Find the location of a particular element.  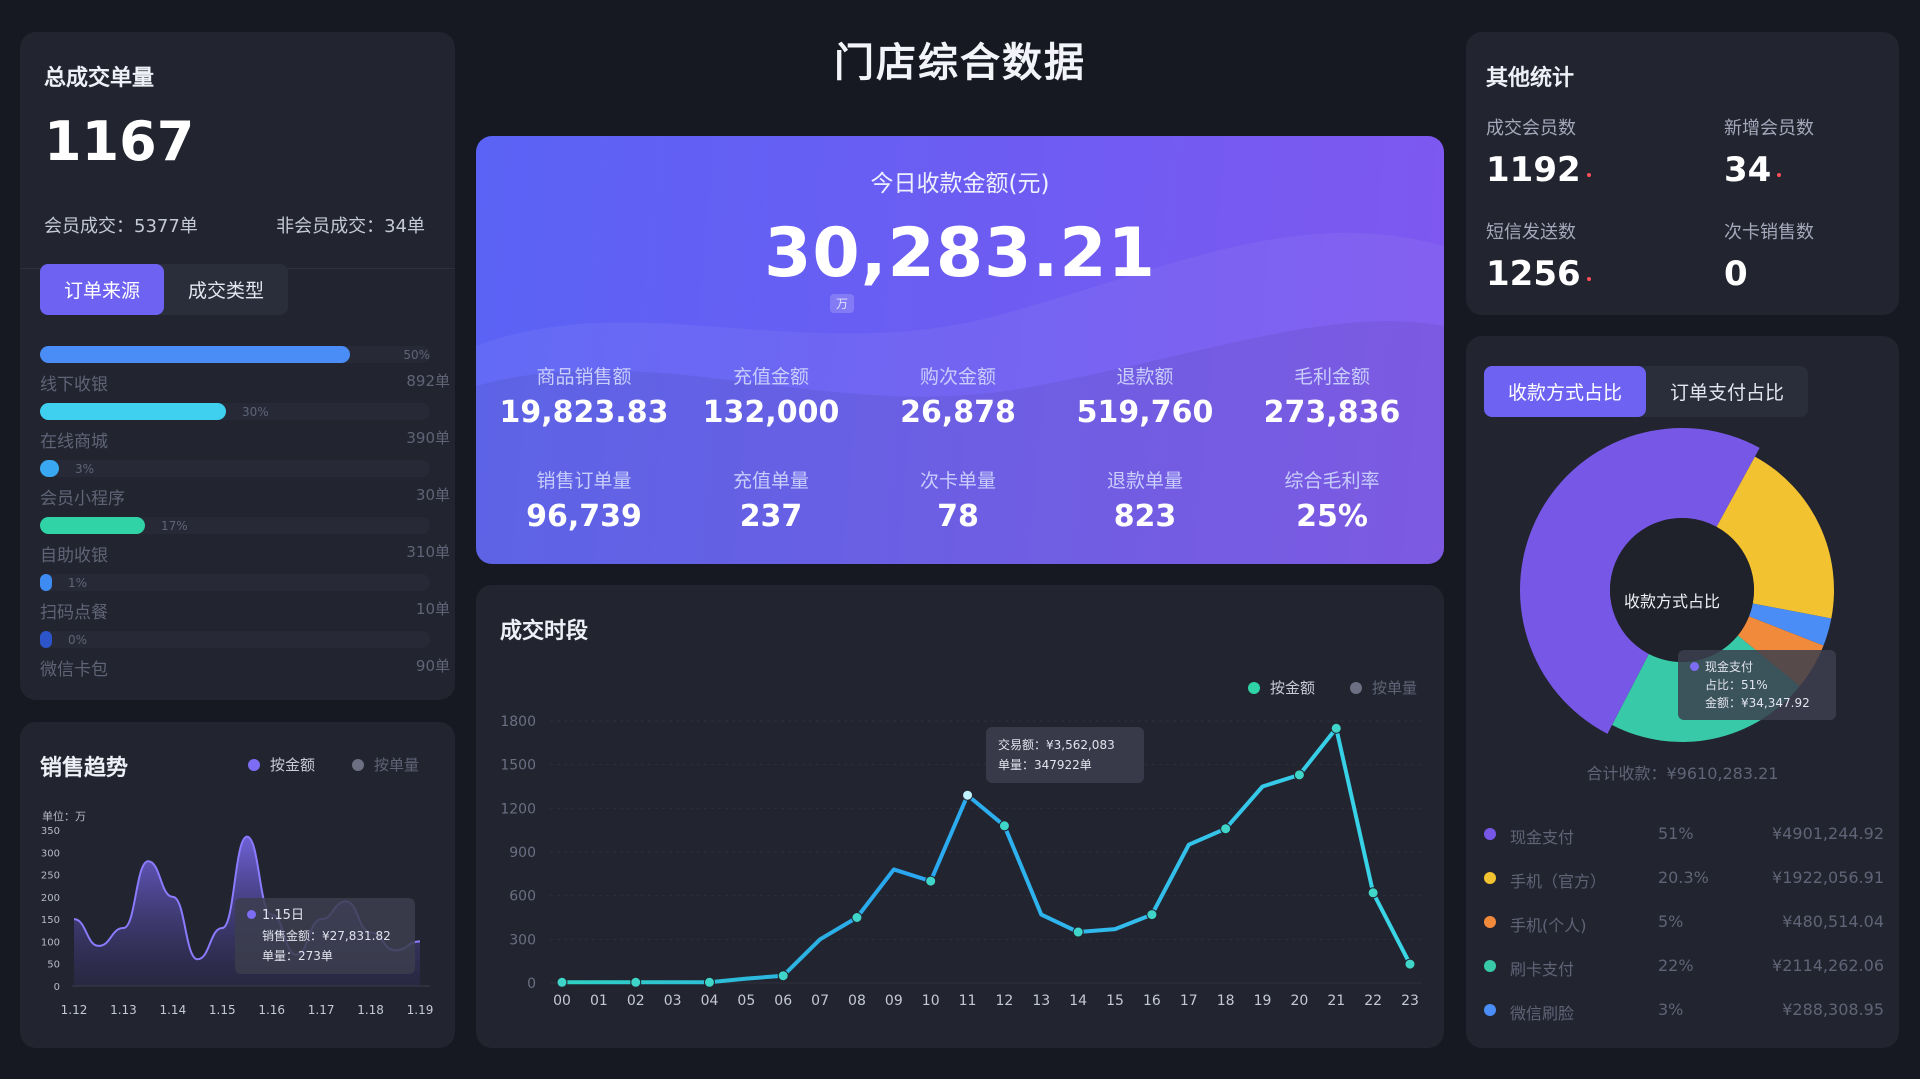

order-source-item: 30% 在线商城 390单 is located at coordinates (245, 431).